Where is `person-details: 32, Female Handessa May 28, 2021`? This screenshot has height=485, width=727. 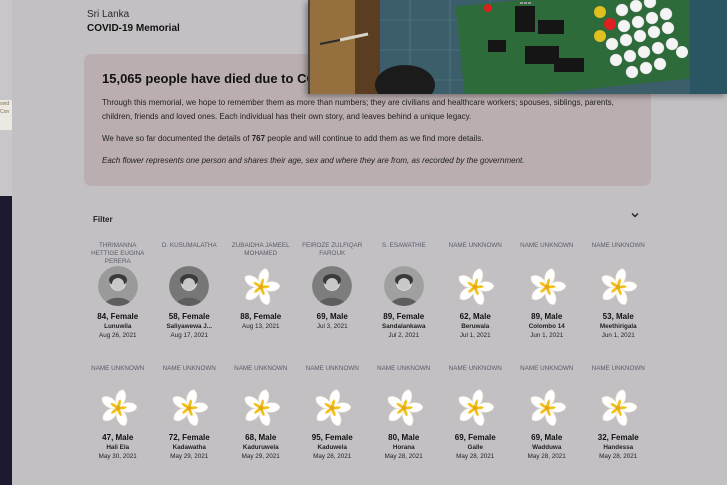 person-details: 32, Female Handessa May 28, 2021 is located at coordinates (619, 447).